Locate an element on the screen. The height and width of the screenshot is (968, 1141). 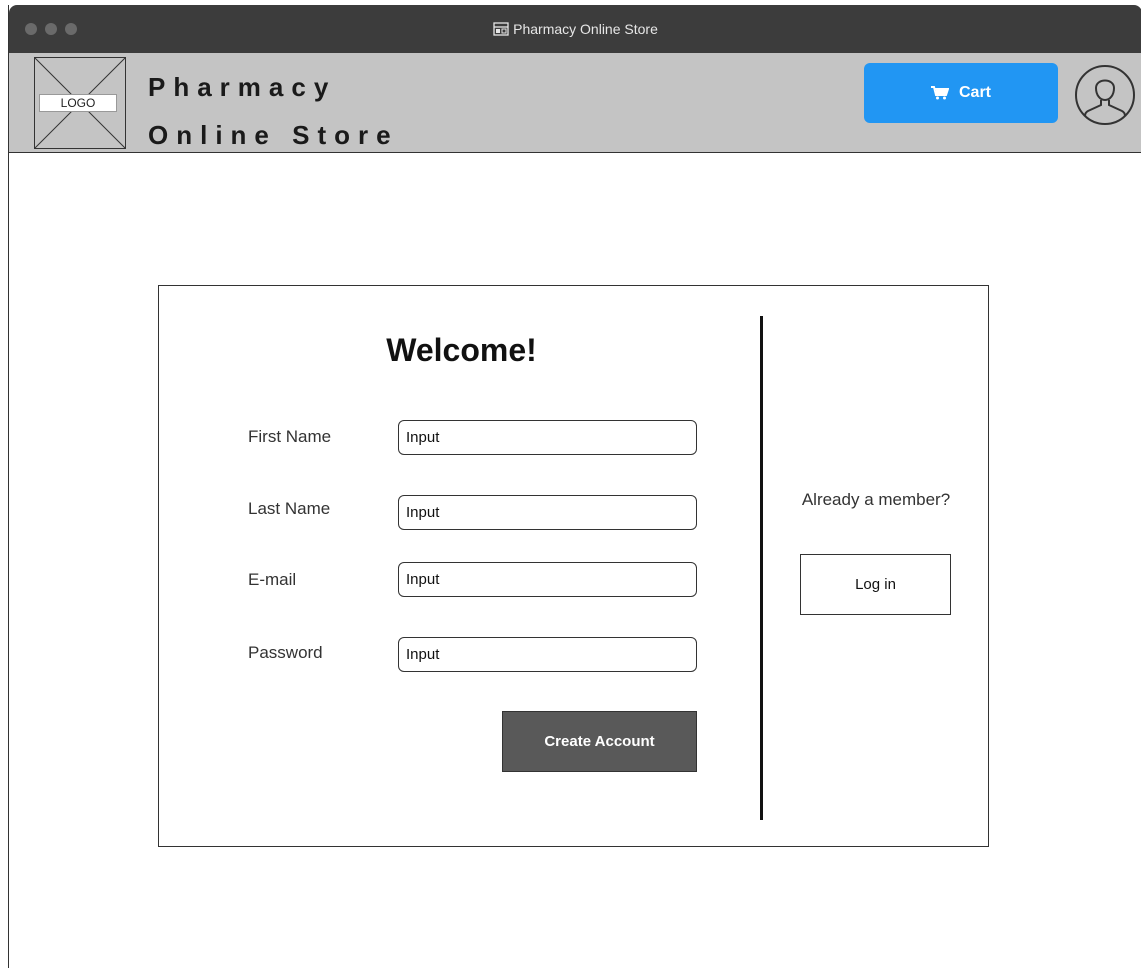
last-name-label: Last Name is located at coordinates (289, 508).